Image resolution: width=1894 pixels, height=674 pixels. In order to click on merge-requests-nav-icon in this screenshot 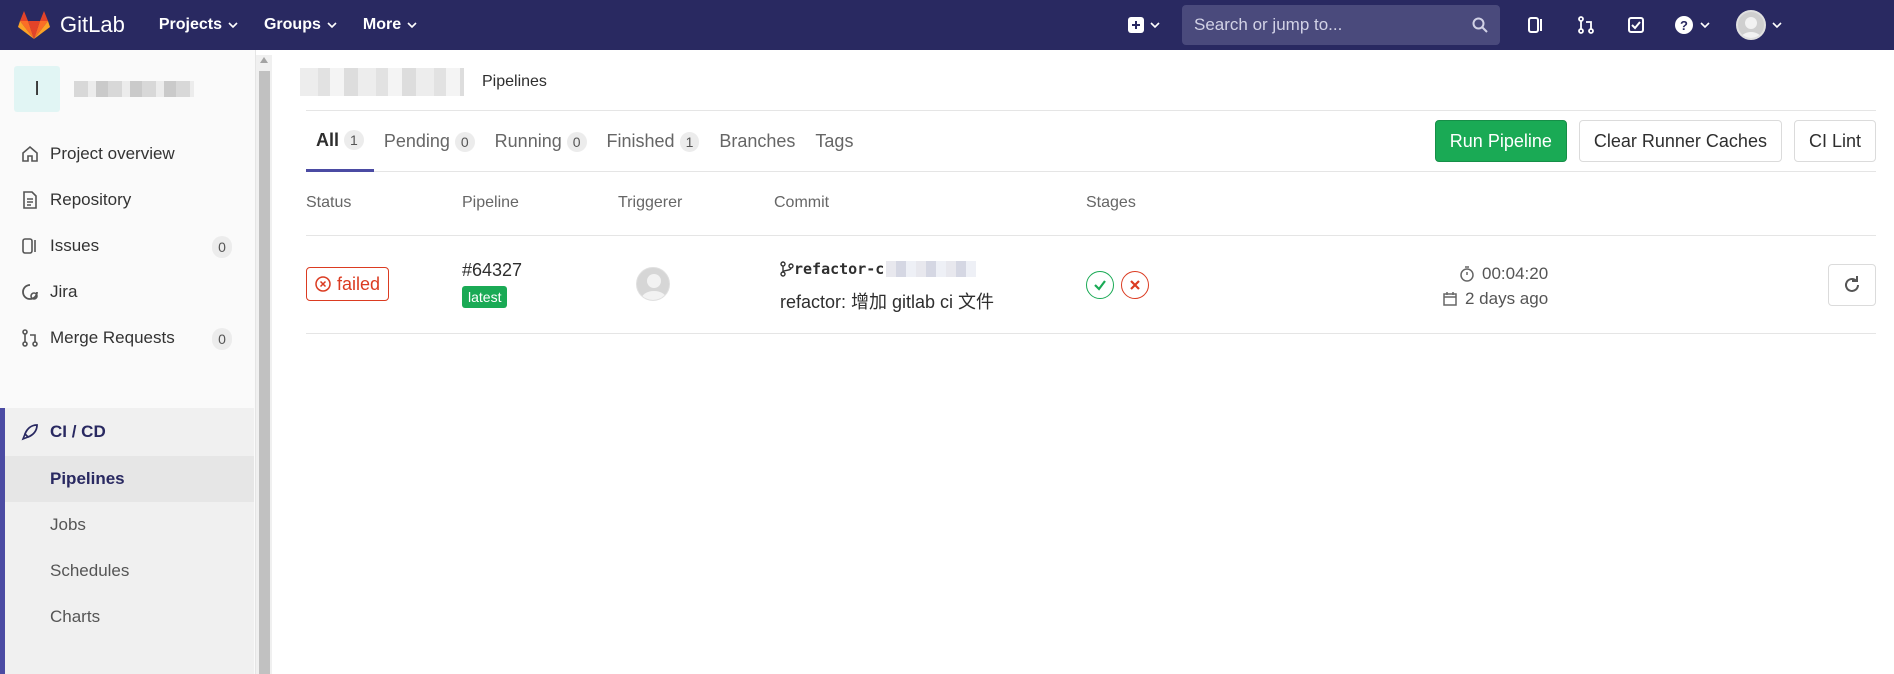, I will do `click(1586, 25)`.